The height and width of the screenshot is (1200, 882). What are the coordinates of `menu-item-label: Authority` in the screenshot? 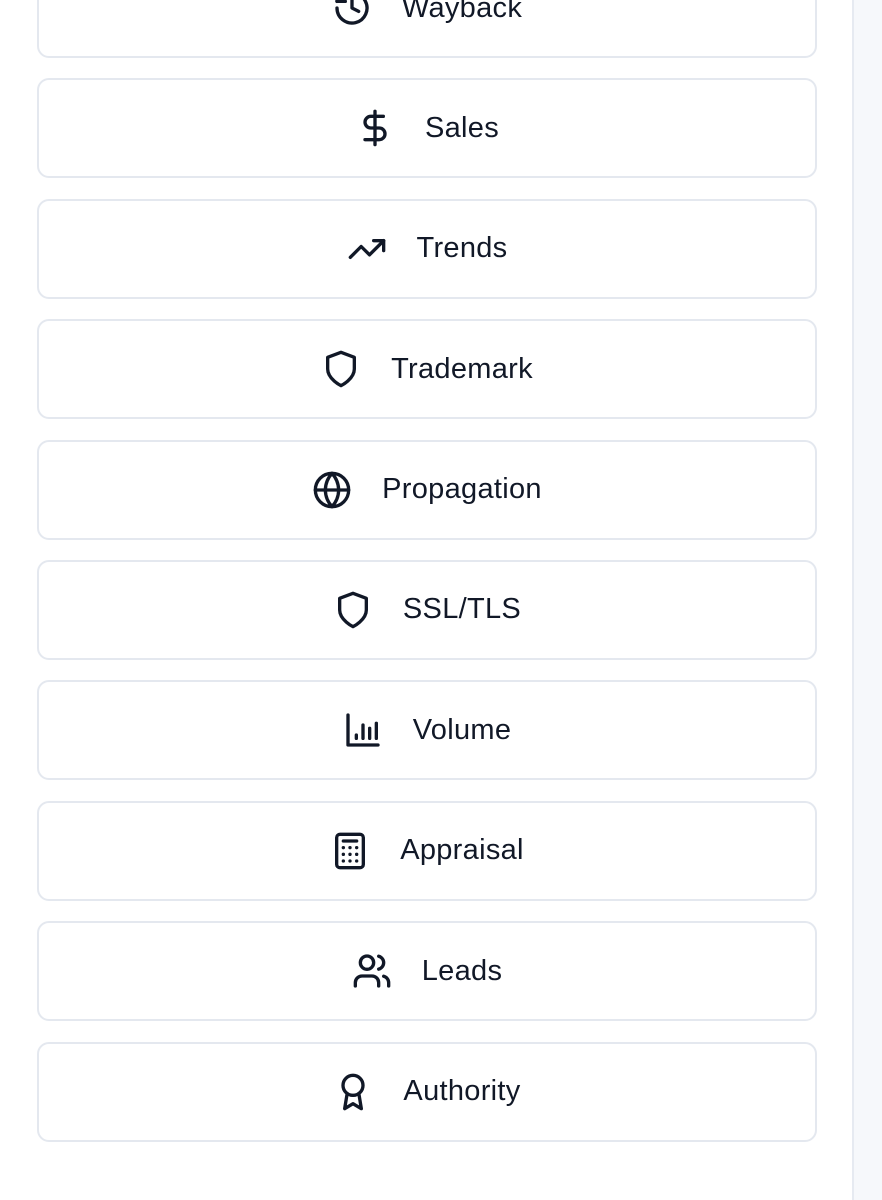 It's located at (462, 1091).